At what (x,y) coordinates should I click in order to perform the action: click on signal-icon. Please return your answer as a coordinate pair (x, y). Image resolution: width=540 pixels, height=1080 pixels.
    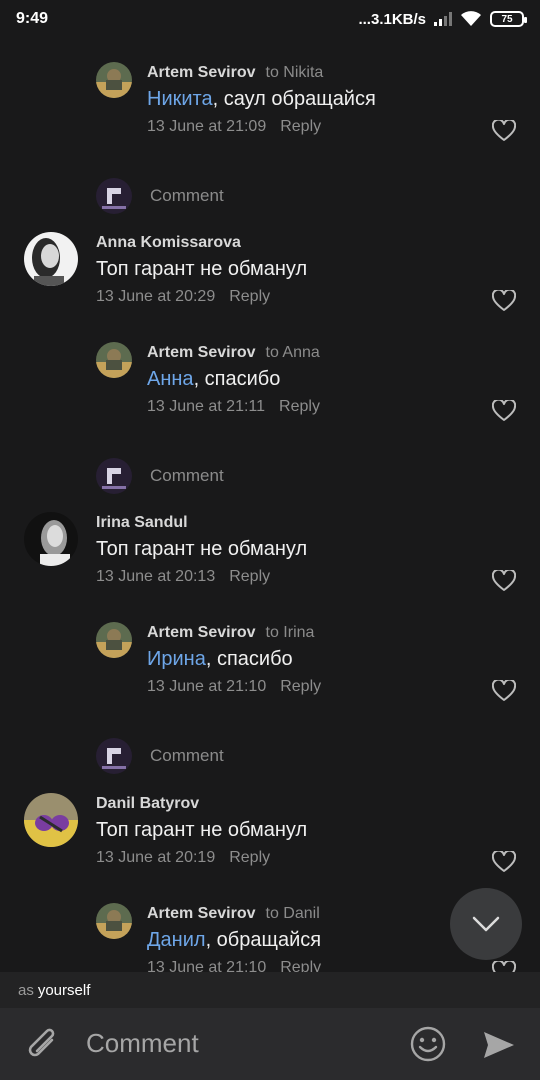
    Looking at the image, I should click on (443, 19).